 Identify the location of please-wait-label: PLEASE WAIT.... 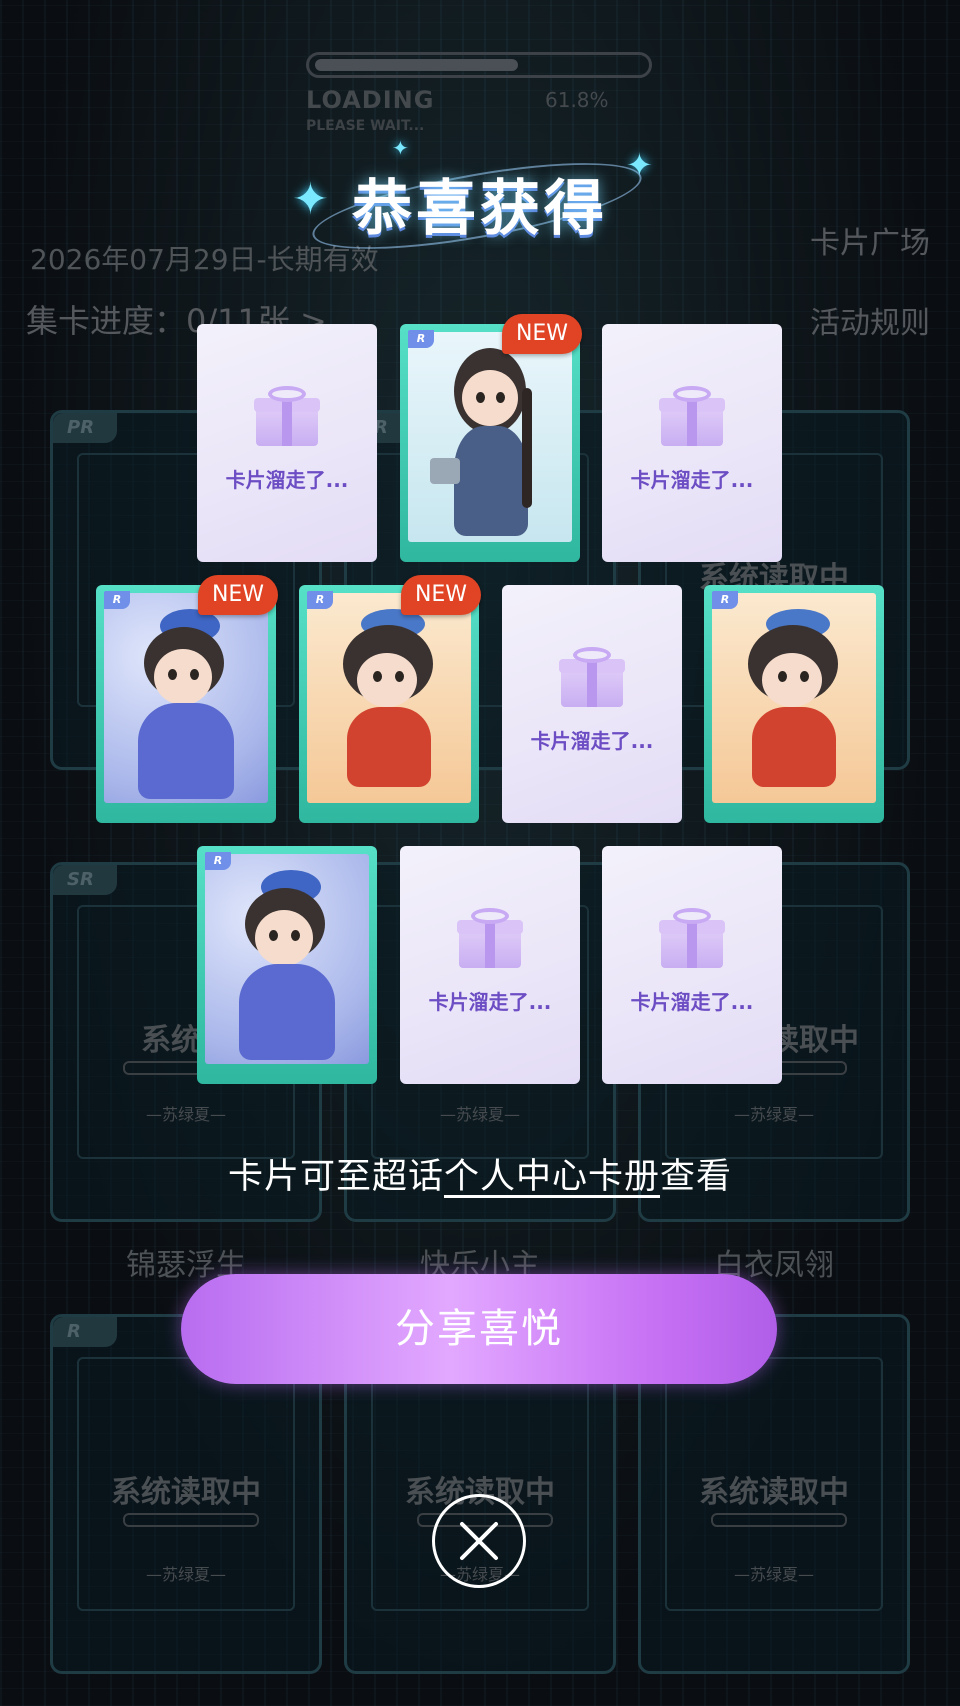
(365, 126).